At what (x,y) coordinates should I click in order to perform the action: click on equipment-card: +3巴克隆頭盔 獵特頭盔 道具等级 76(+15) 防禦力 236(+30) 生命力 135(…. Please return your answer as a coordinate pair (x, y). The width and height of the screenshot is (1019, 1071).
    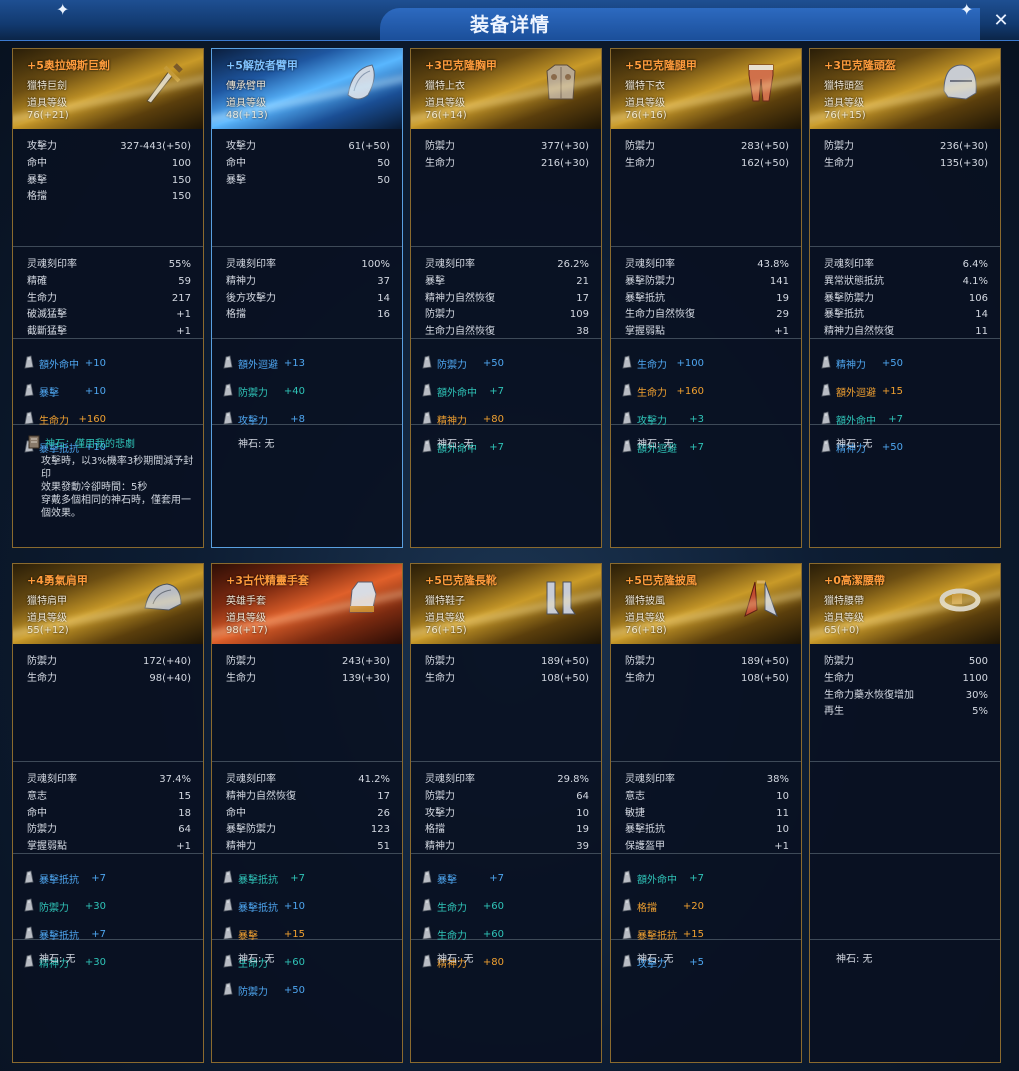
    Looking at the image, I should click on (905, 298).